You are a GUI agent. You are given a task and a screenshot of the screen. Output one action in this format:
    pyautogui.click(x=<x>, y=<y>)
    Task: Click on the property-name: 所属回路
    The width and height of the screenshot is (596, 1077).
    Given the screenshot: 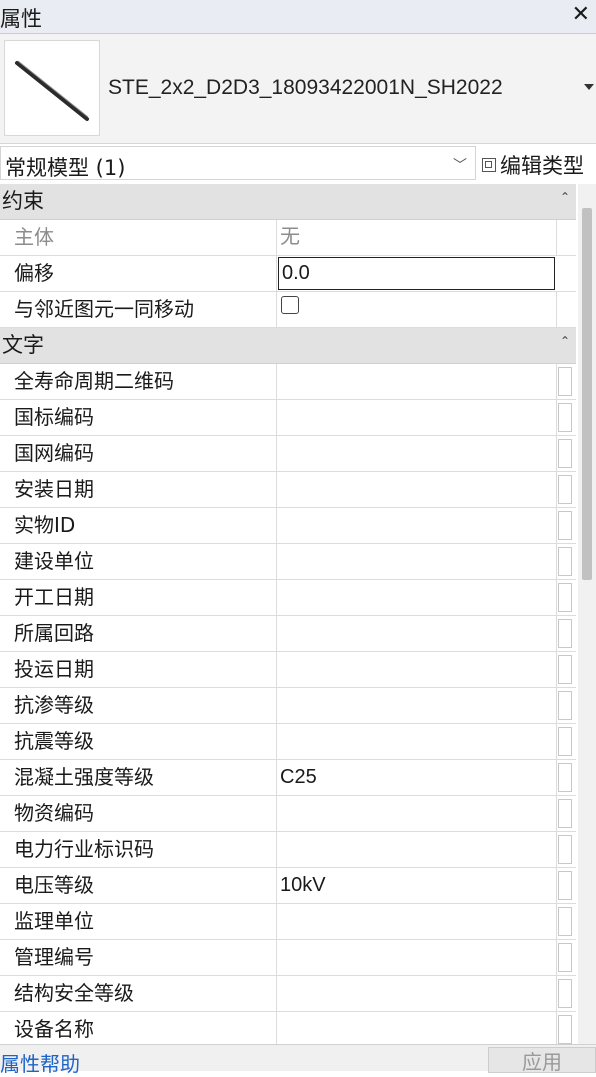 What is the action you would take?
    pyautogui.click(x=138, y=633)
    